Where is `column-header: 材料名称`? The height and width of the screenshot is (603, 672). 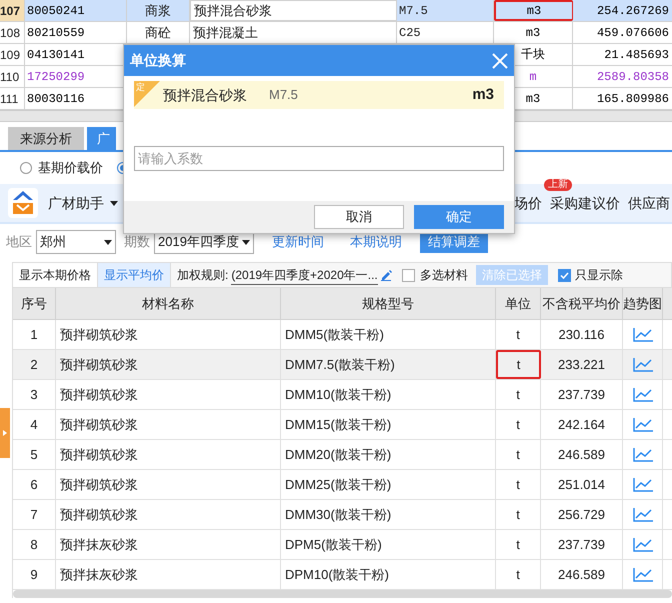
column-header: 材料名称 is located at coordinates (168, 303).